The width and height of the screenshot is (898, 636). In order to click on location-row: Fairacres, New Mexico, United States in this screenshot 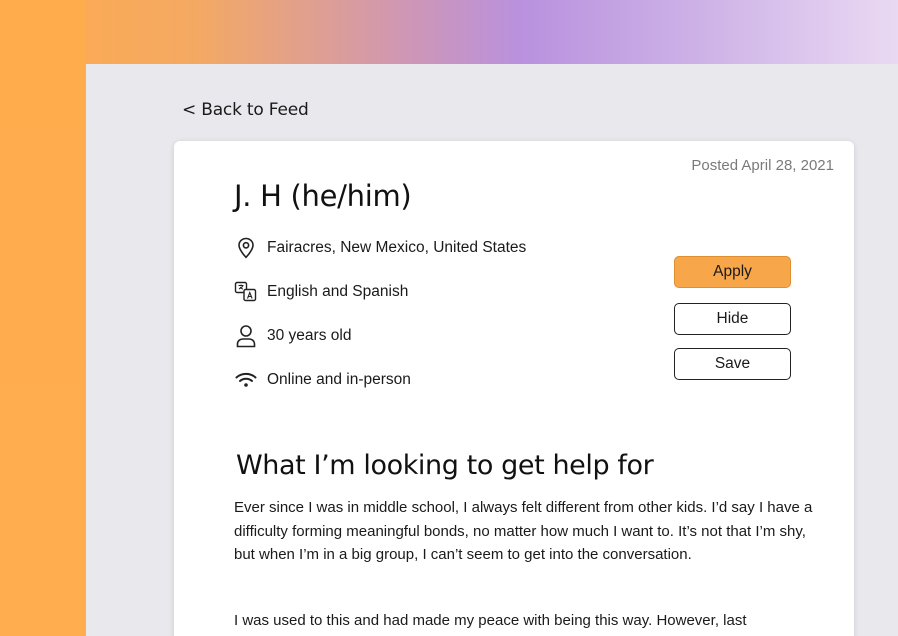, I will do `click(380, 248)`.